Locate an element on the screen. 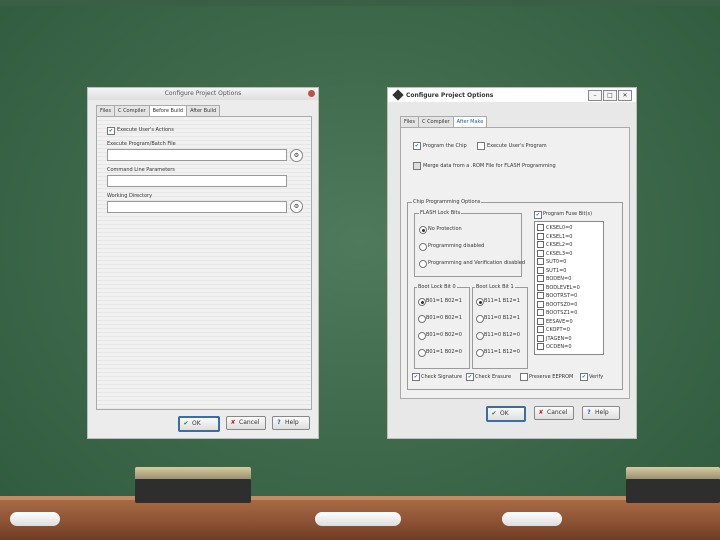 This screenshot has height=540, width=720. bottom-checkbox-label: Preserve EEPROM is located at coordinates (551, 377).